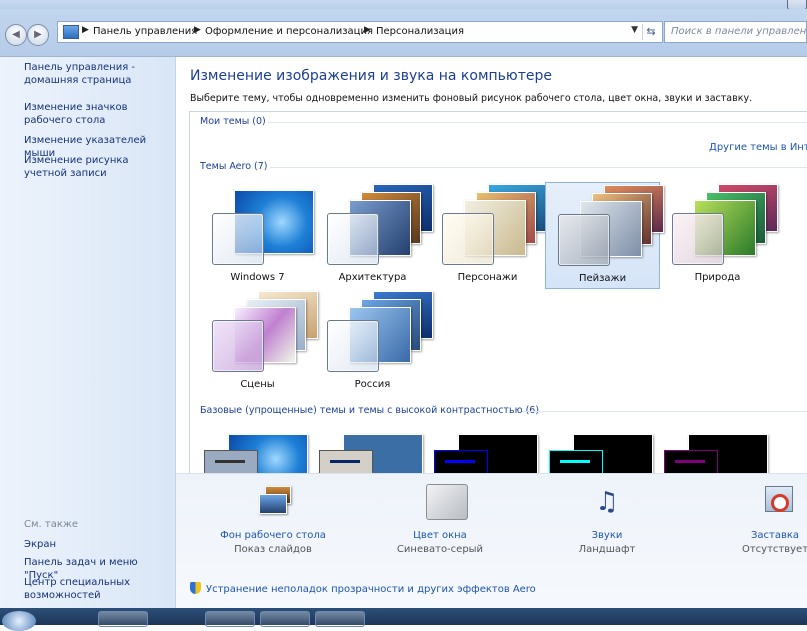 The image size is (807, 631). I want to click on theme-russia: Россия, so click(374, 342).